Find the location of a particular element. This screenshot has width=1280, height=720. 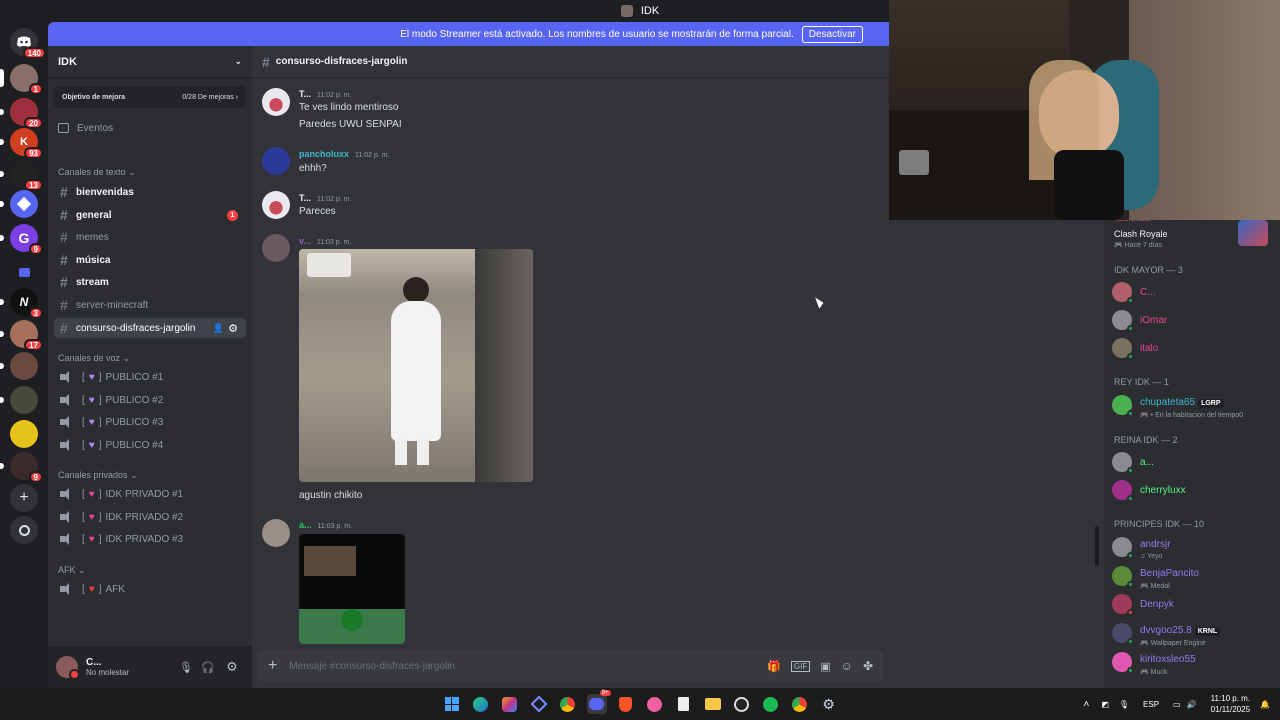

message-input: Mensaje #consurso-disfraces-jargolin is located at coordinates (523, 666).